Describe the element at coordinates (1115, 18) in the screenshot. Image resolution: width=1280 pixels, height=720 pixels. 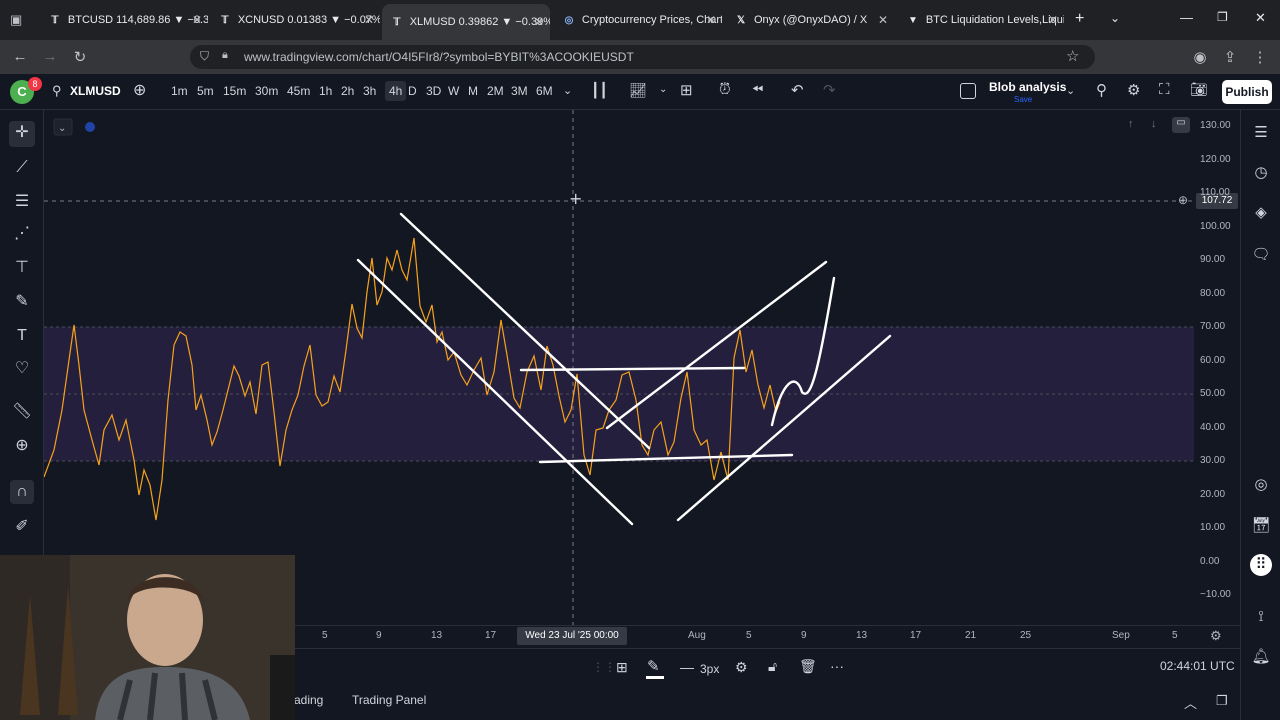
I see `tab-list-chevron-icon: ⌄` at that location.